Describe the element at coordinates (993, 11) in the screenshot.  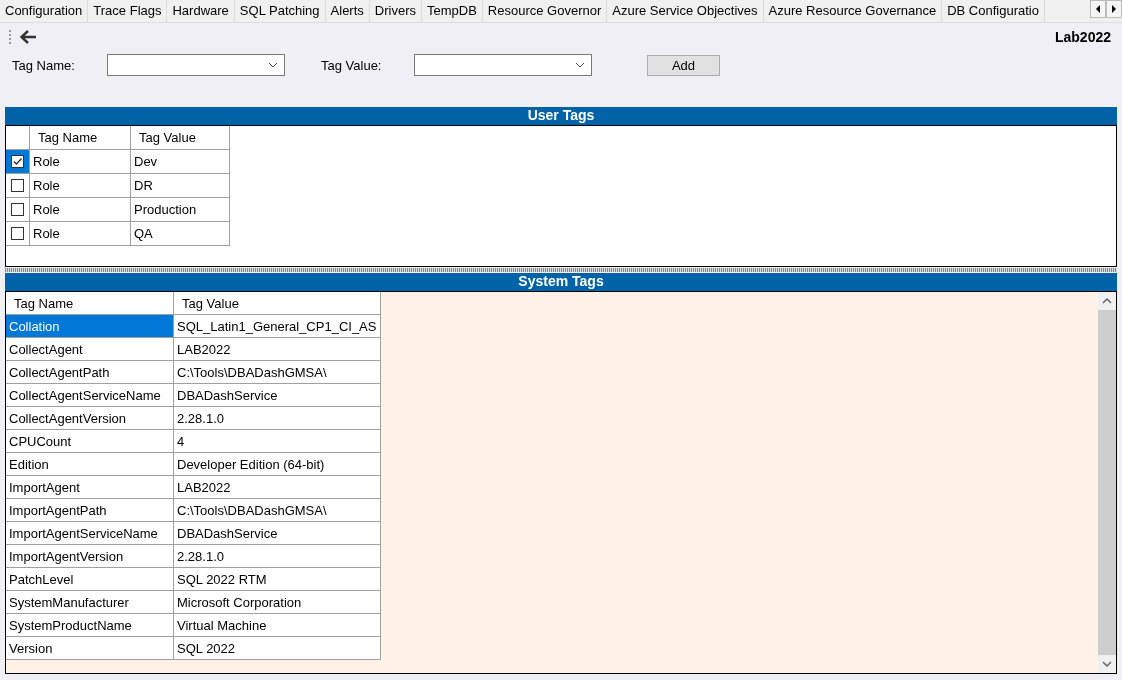
I see `tab: DB Configuratio` at that location.